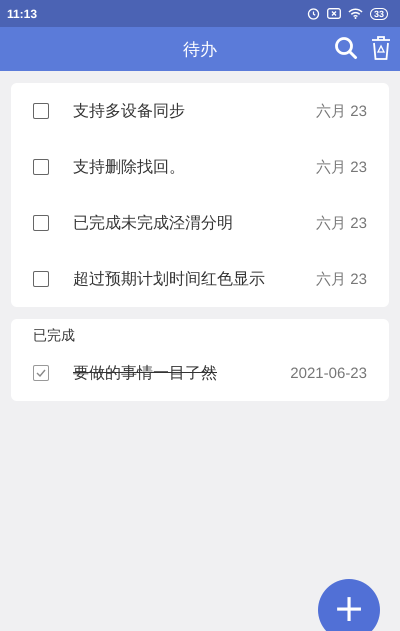  I want to click on todo-text: 支持多设备同步, so click(129, 111).